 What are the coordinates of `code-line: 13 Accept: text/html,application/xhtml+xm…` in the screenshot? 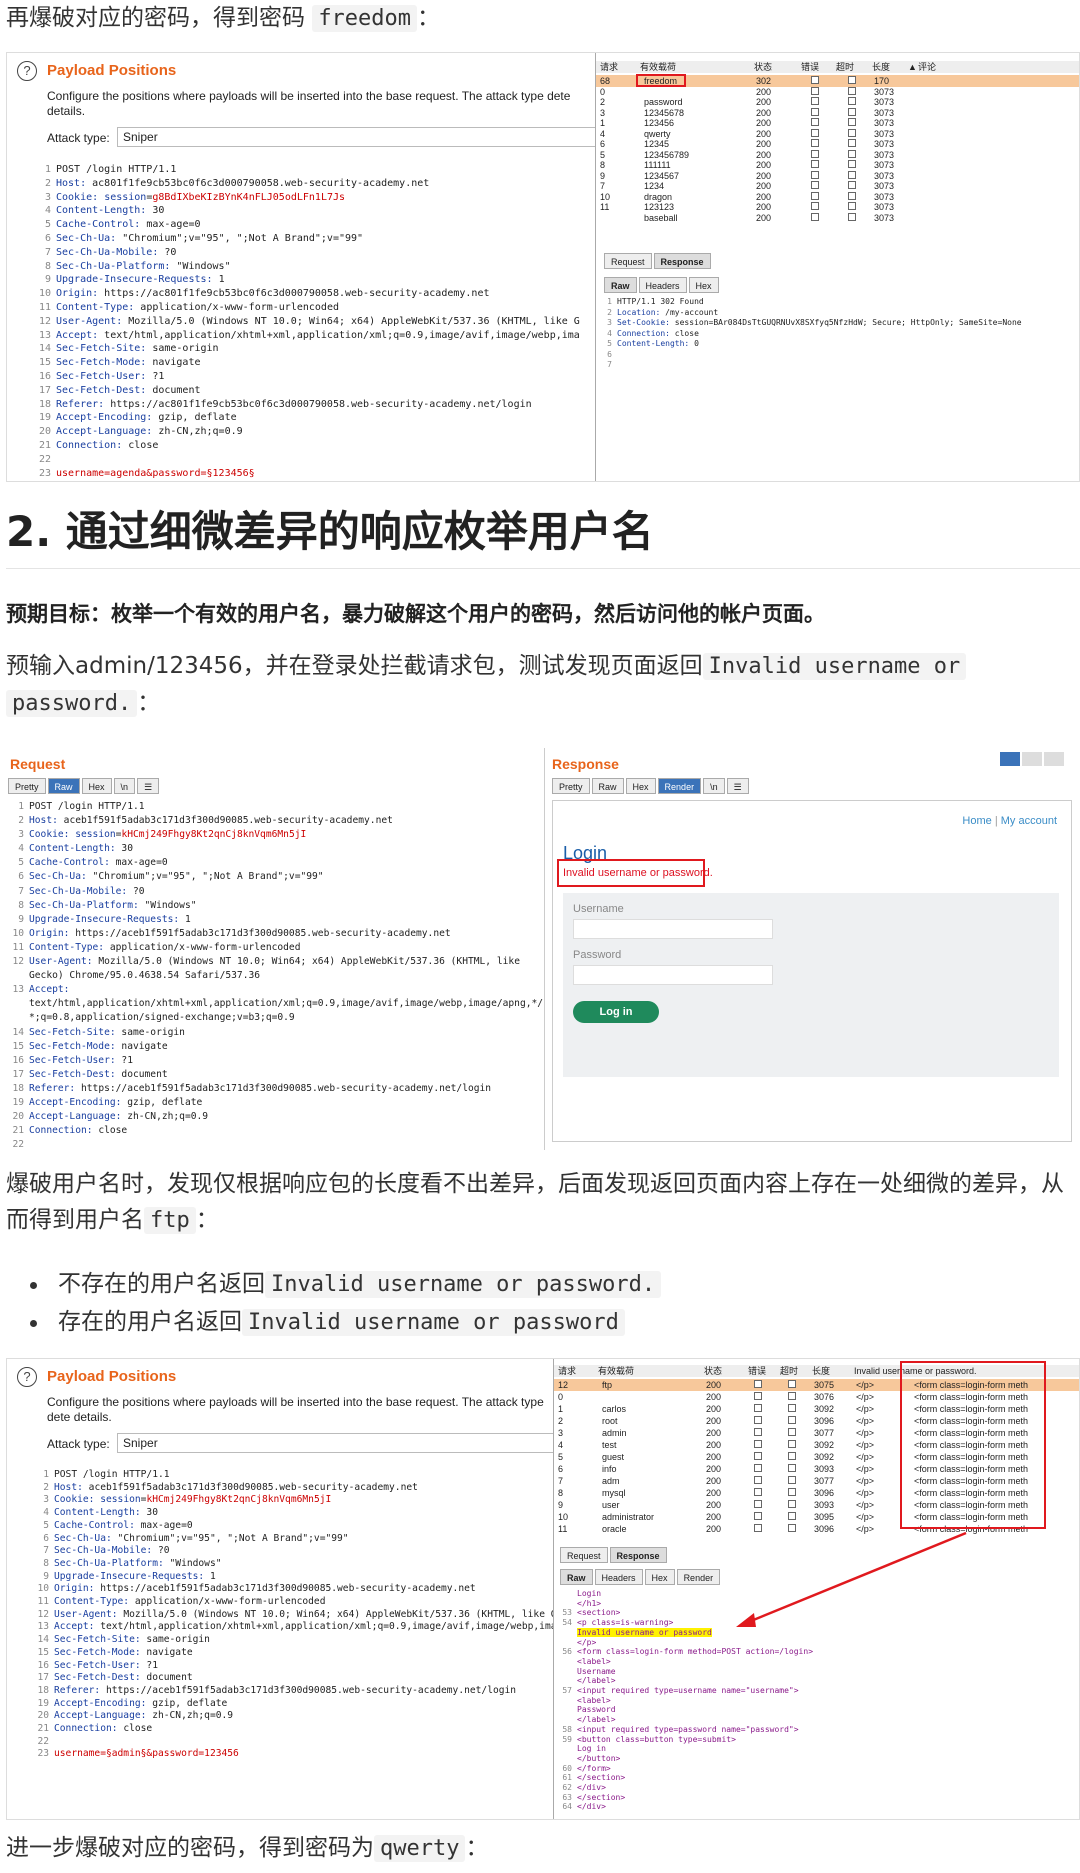 It's located at (297, 1627).